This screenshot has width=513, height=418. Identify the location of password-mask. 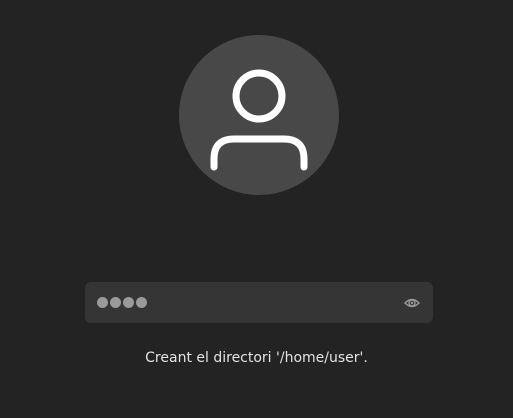
(122, 302).